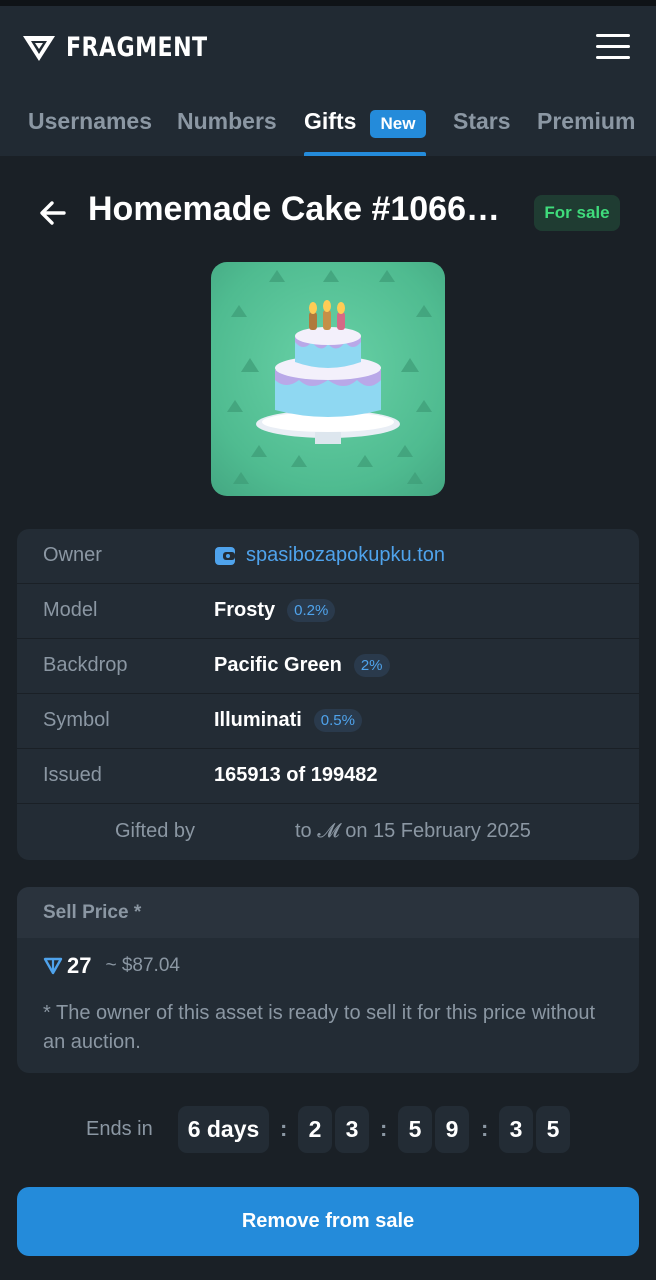  I want to click on model-rarity-badge: 0.2%, so click(311, 610).